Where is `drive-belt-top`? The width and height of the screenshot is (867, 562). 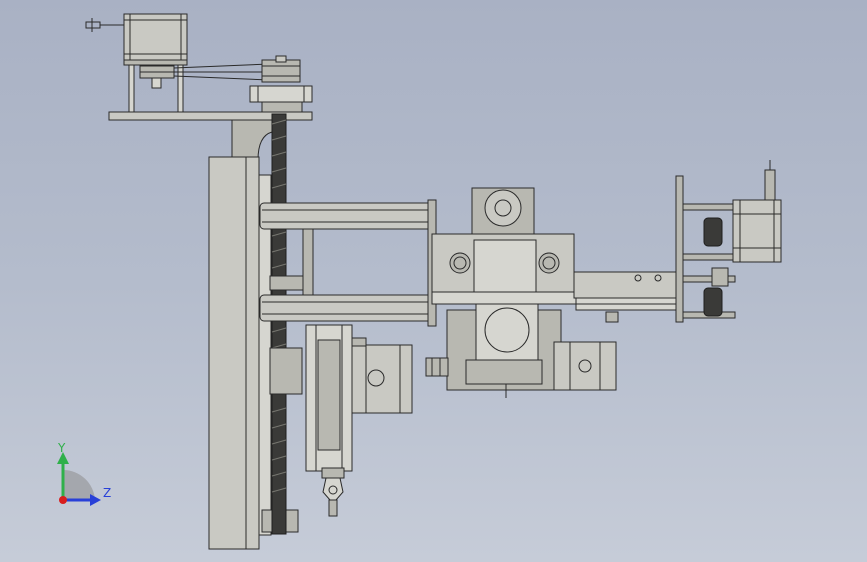 drive-belt-top is located at coordinates (222, 66).